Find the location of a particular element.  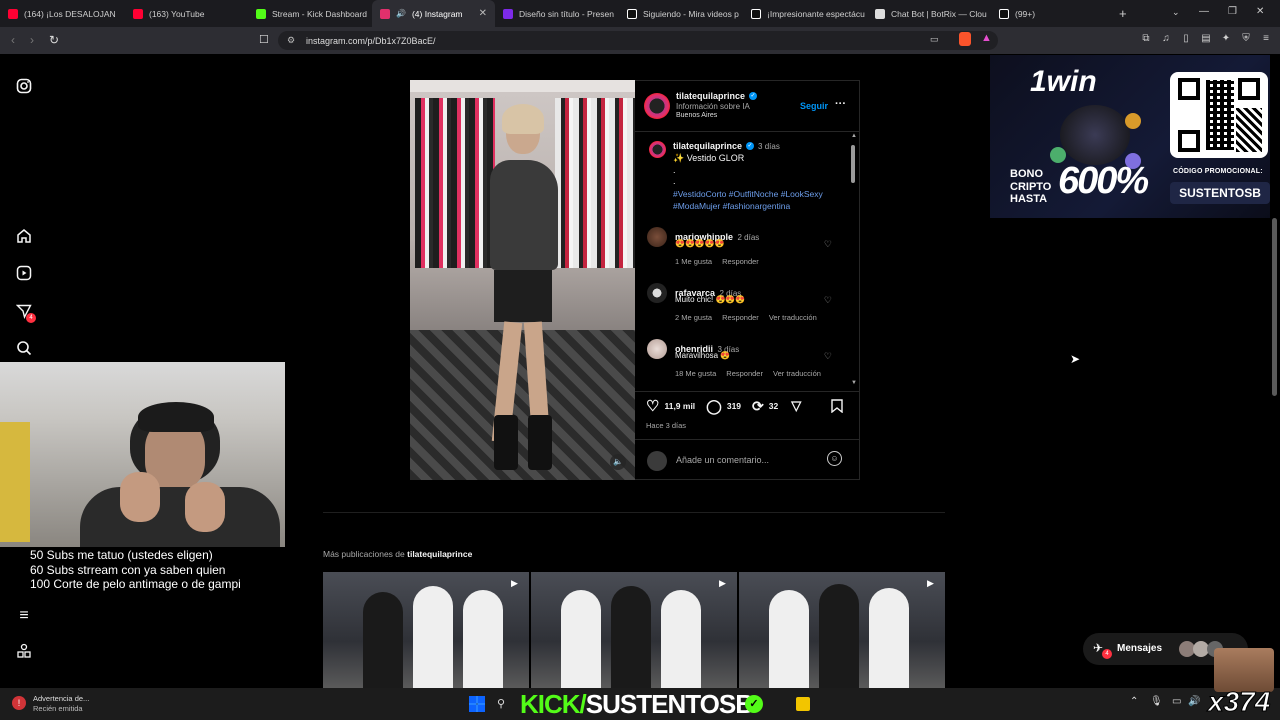

windows-start-icon is located at coordinates (477, 704).